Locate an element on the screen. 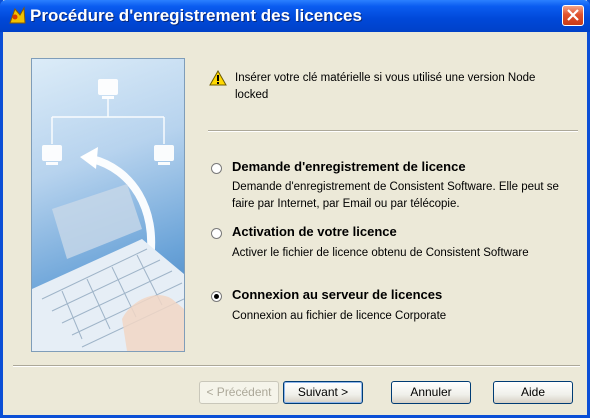 This screenshot has width=590, height=418. app-icon is located at coordinates (17, 15).